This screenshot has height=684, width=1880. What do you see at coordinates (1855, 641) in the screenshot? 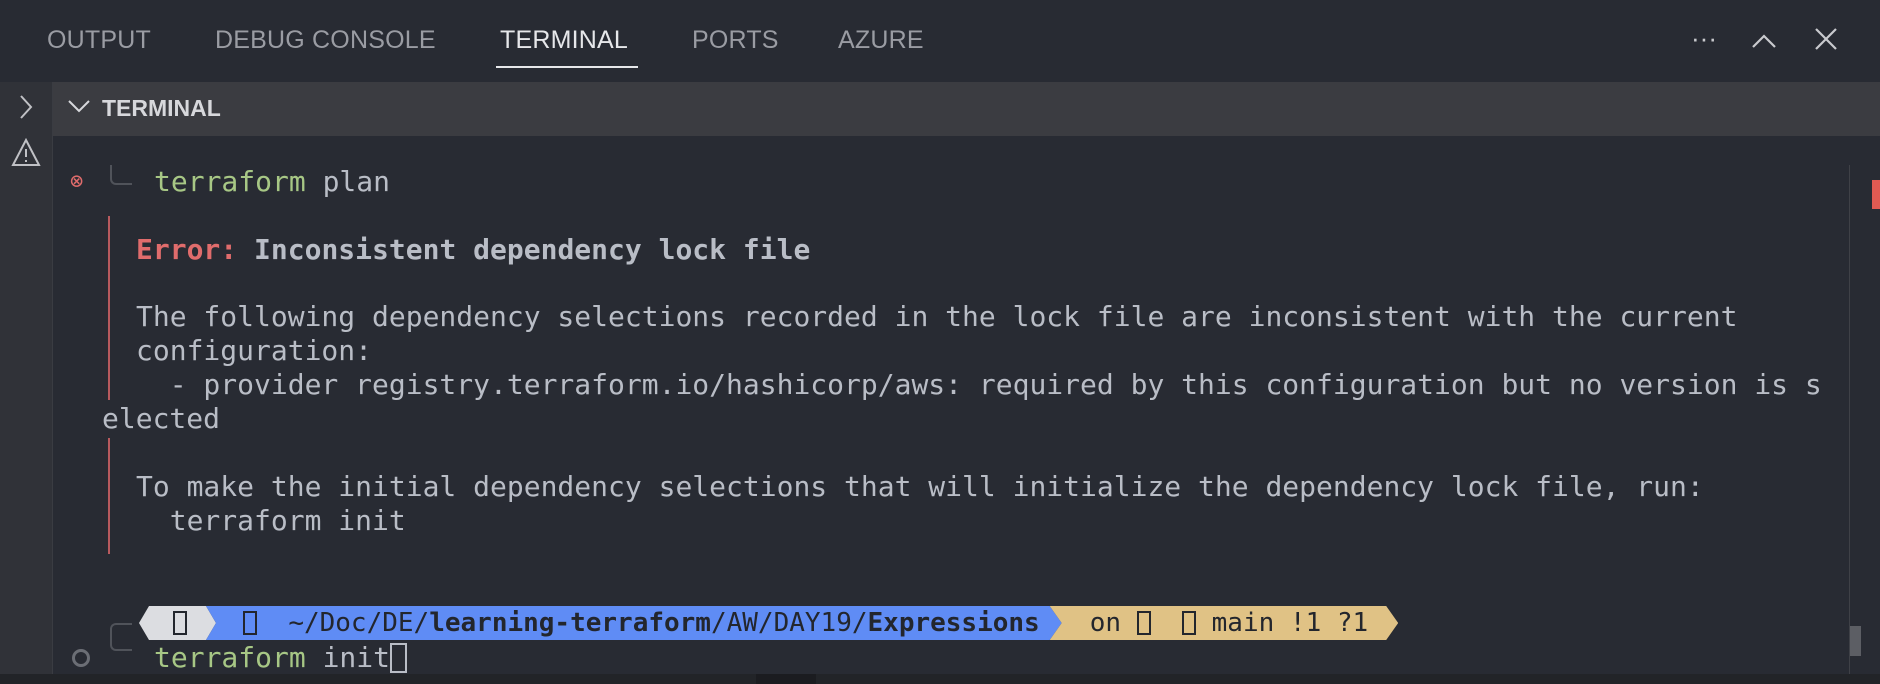
I see `scrollbar-thumb` at bounding box center [1855, 641].